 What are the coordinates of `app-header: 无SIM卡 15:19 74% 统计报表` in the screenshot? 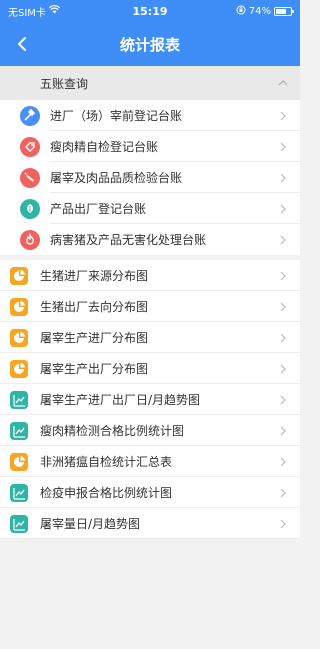 It's located at (150, 33).